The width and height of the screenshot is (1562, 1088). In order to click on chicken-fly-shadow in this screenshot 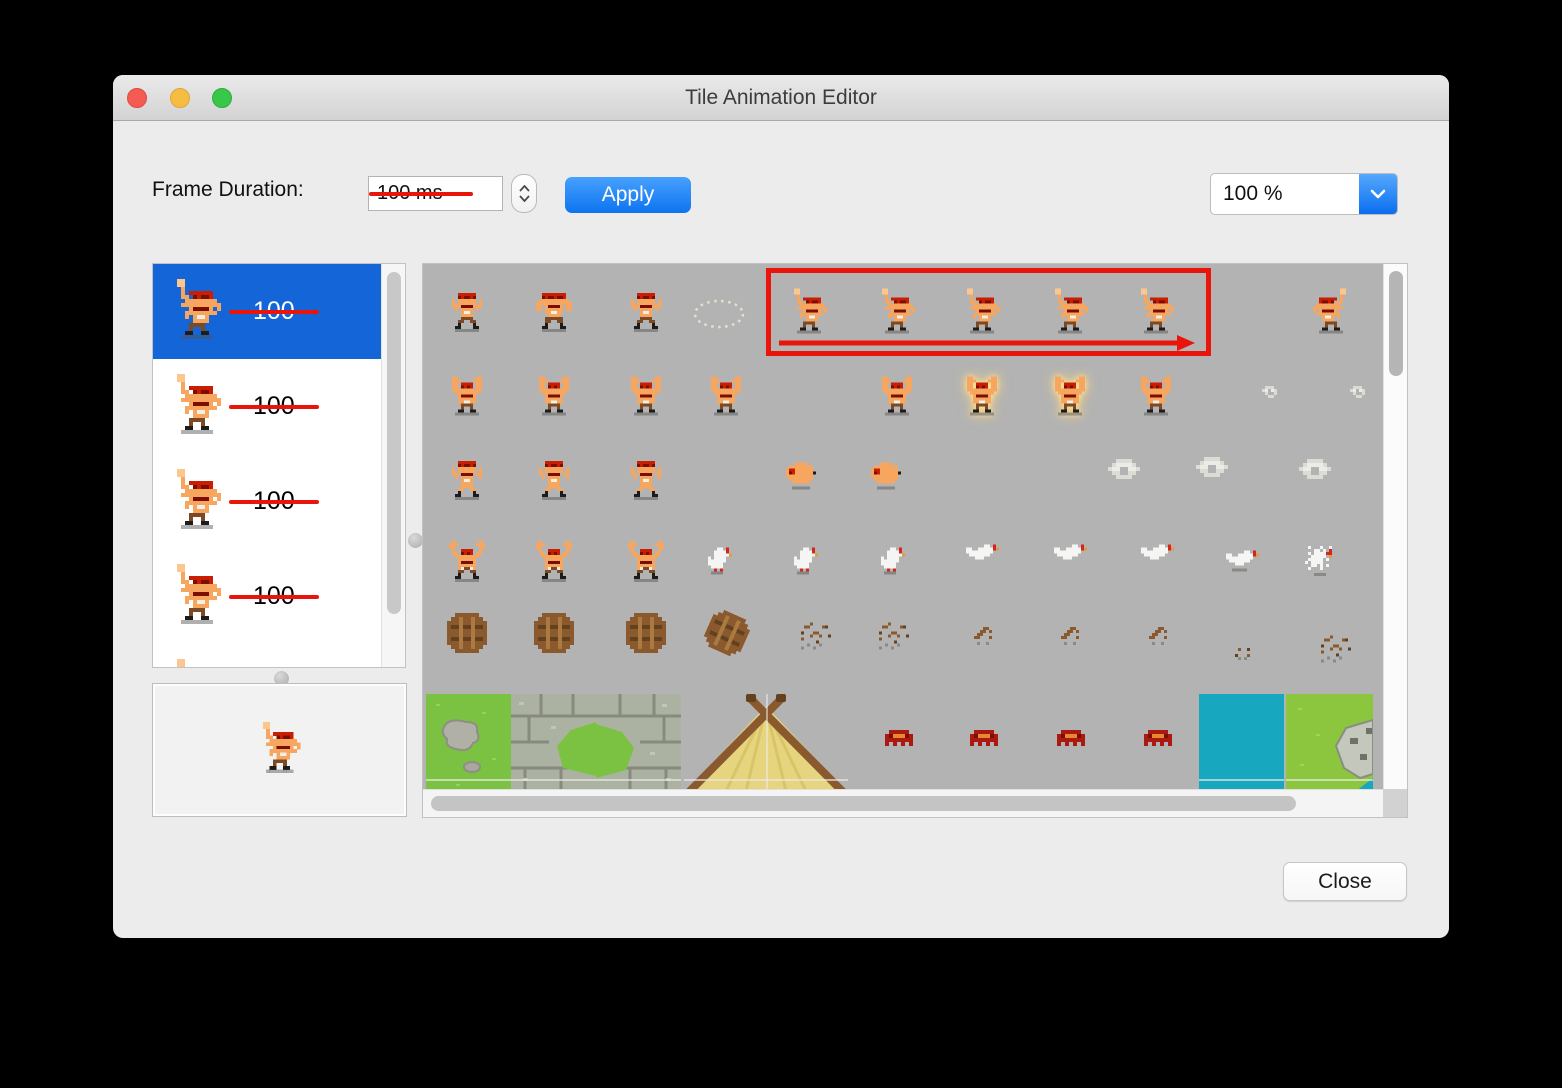, I will do `click(1241, 561)`.